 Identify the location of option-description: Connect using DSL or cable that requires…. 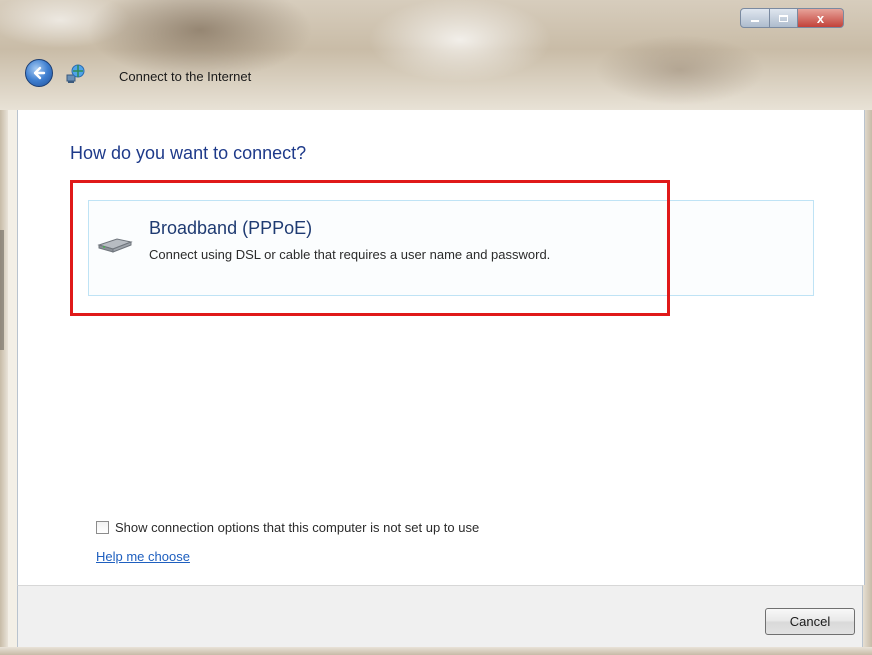
(350, 254).